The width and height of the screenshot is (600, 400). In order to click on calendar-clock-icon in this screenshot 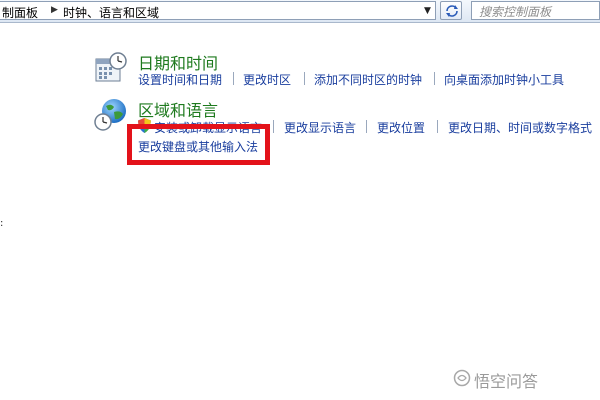, I will do `click(111, 69)`.